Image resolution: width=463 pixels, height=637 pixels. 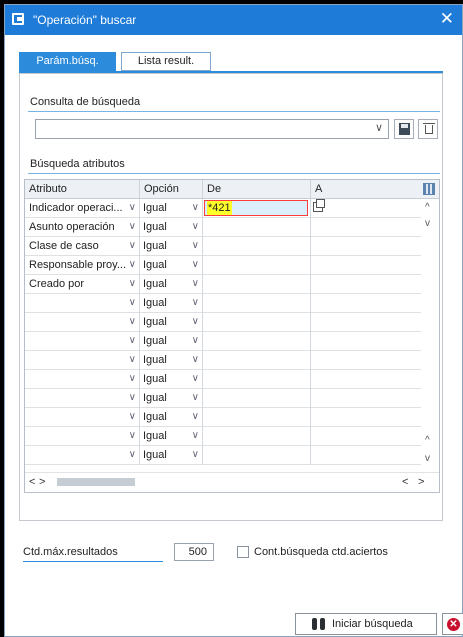 What do you see at coordinates (452, 624) in the screenshot?
I see `cancel-button: ✕` at bounding box center [452, 624].